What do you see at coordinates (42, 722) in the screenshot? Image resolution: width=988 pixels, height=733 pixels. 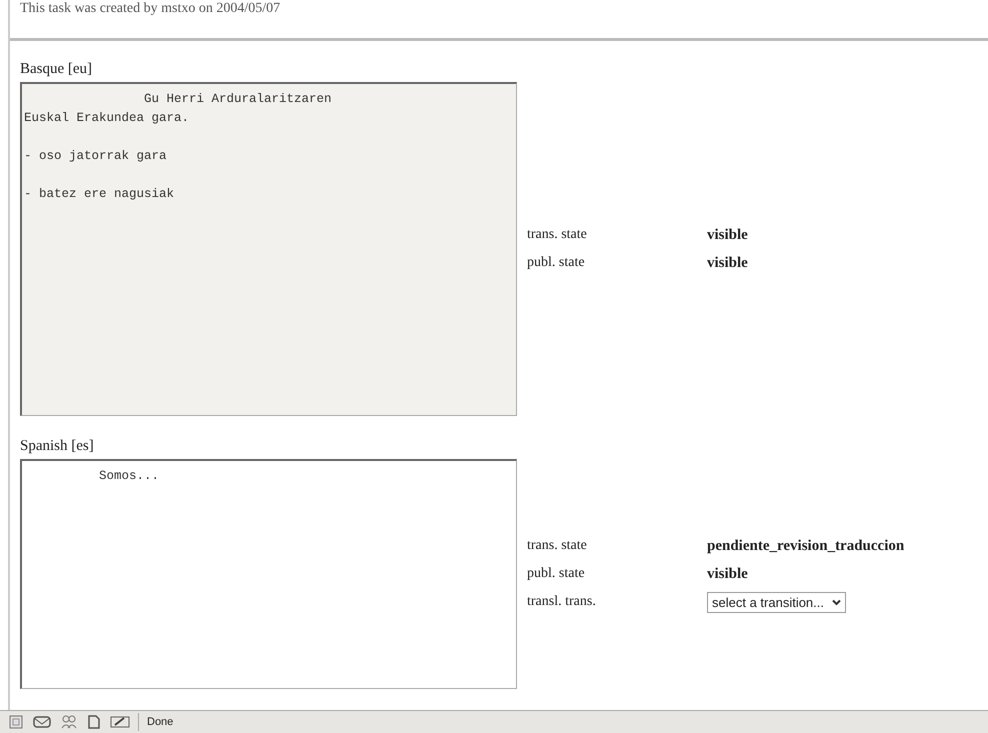 I see `mail-icon` at bounding box center [42, 722].